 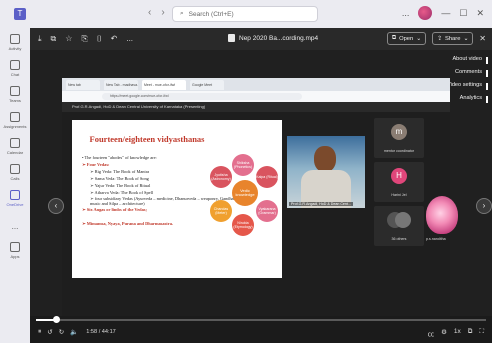 What do you see at coordinates (467, 59) in the screenshot?
I see `menu-label: About video` at bounding box center [467, 59].